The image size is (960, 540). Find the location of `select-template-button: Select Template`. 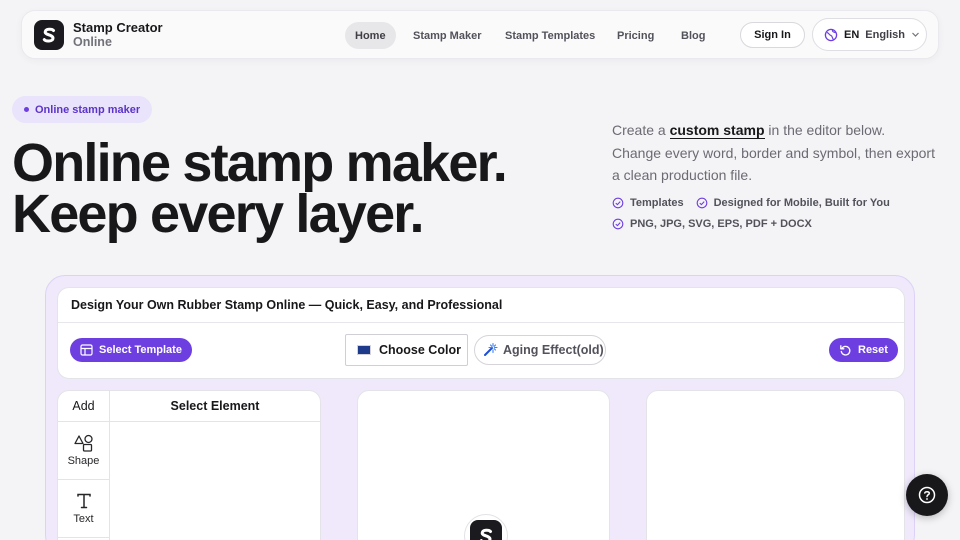

select-template-button: Select Template is located at coordinates (131, 350).